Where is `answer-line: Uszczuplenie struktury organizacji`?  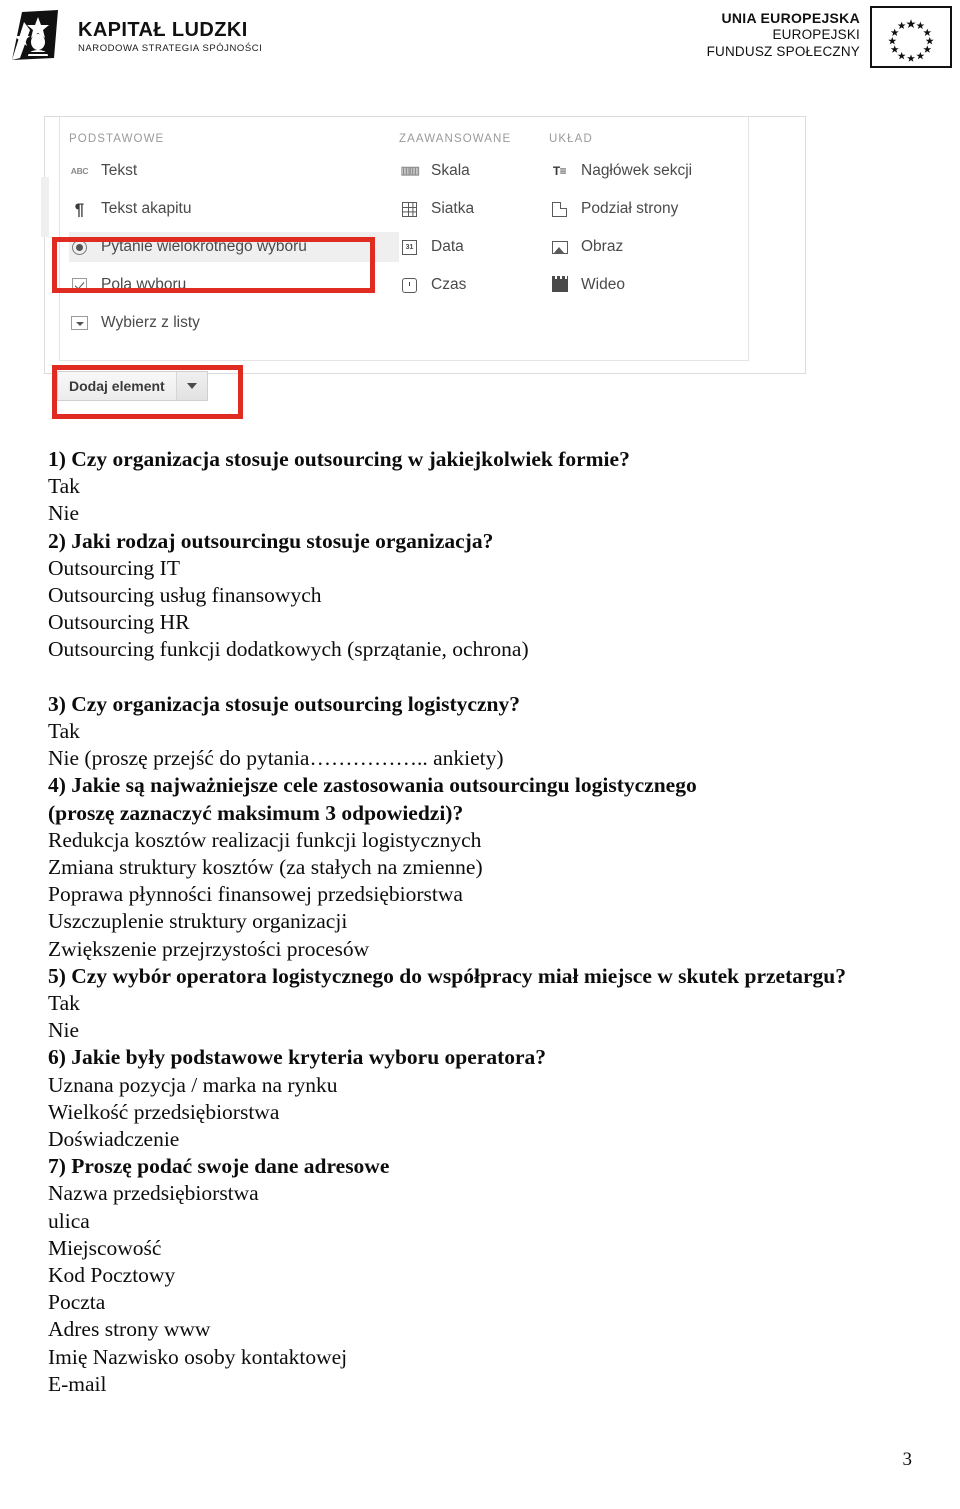
answer-line: Uszczuplenie struktury organizacji is located at coordinates (198, 921).